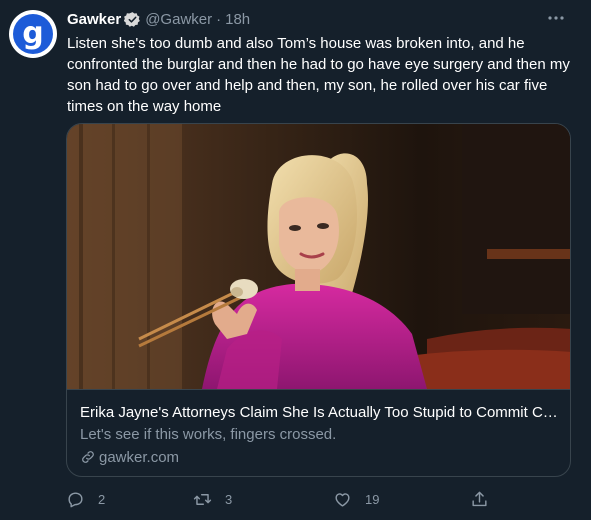  I want to click on like-button: 19, so click(356, 499).